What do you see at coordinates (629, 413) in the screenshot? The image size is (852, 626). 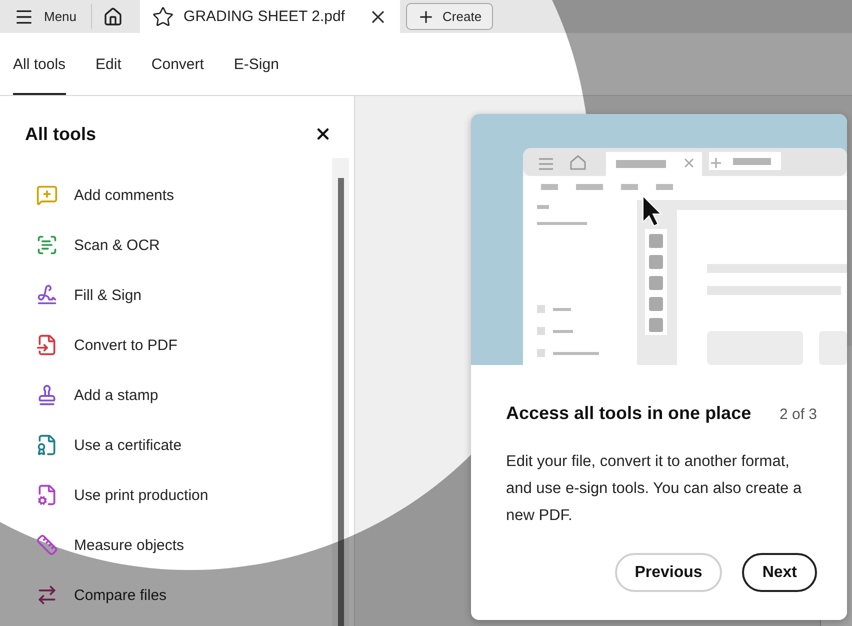 I see `popup-title: Access all tools in one place` at bounding box center [629, 413].